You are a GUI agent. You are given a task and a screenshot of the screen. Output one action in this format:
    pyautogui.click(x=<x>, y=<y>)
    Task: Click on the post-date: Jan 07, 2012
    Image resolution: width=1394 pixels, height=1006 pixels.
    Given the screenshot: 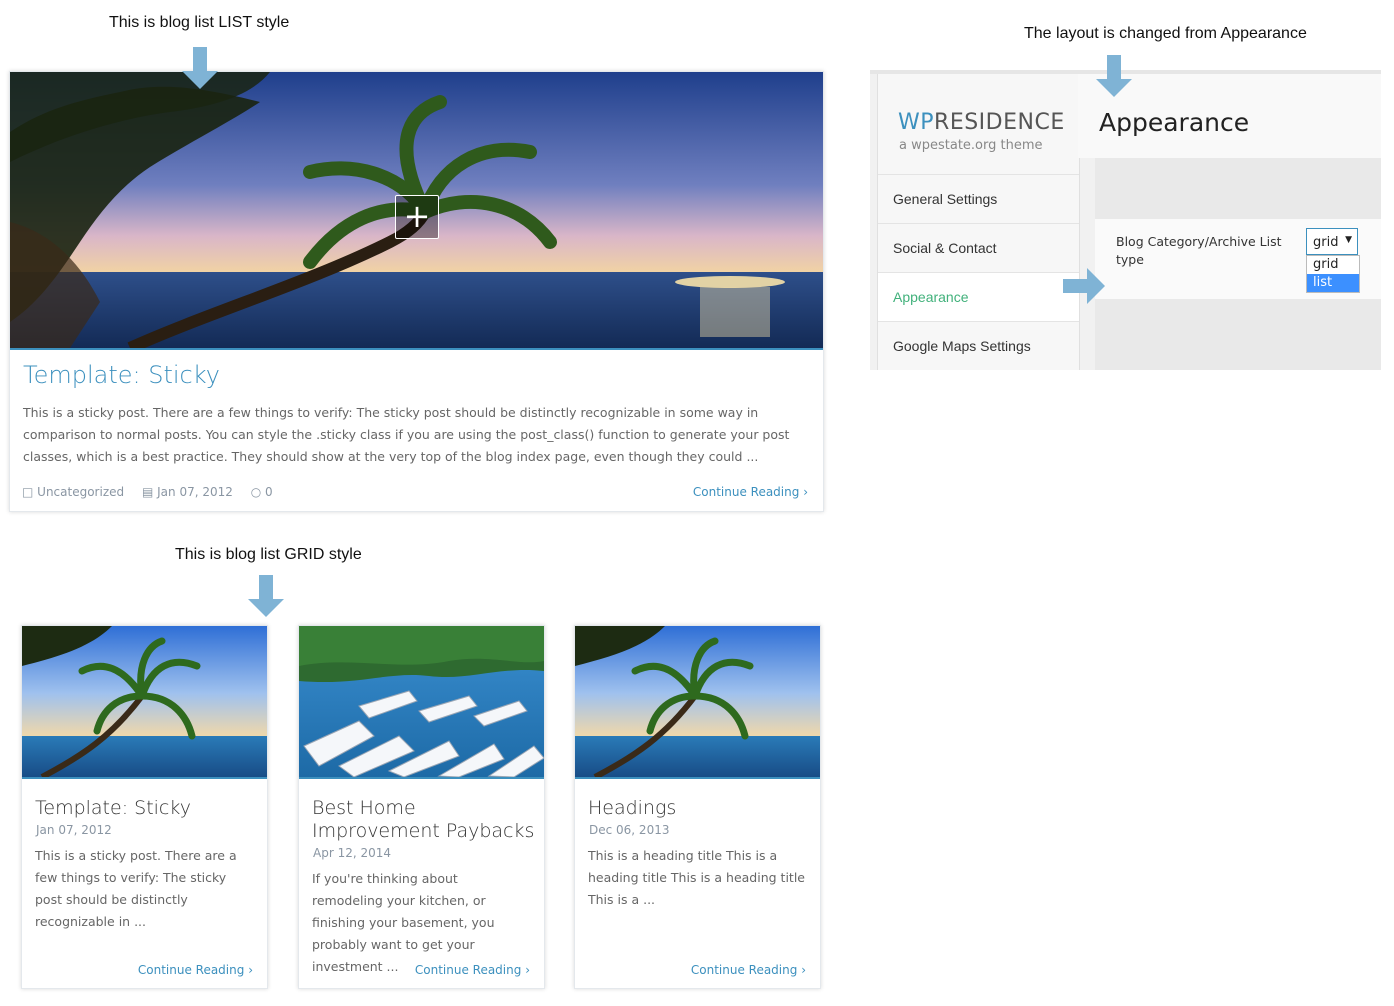 What is the action you would take?
    pyautogui.click(x=195, y=492)
    